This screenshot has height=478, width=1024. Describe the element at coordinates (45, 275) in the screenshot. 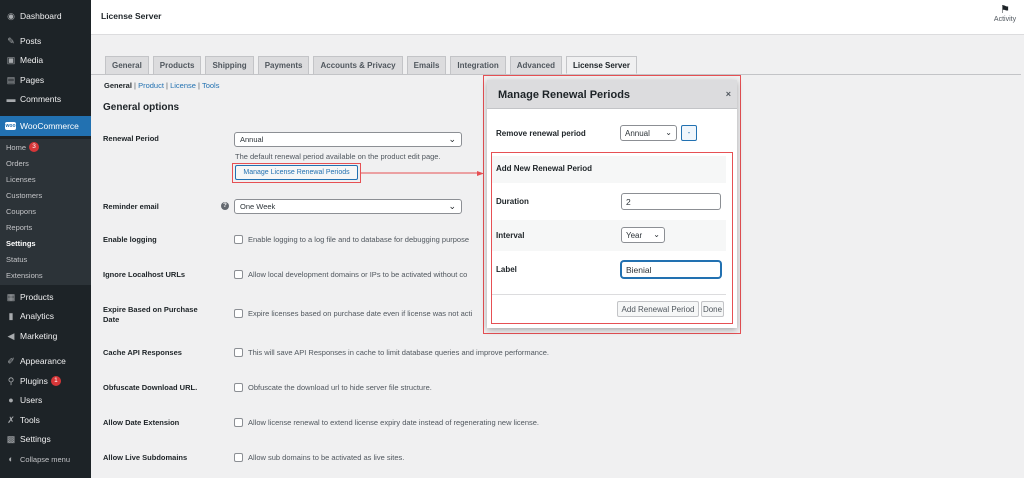

I see `submenu-item-extensions: Extensions` at that location.